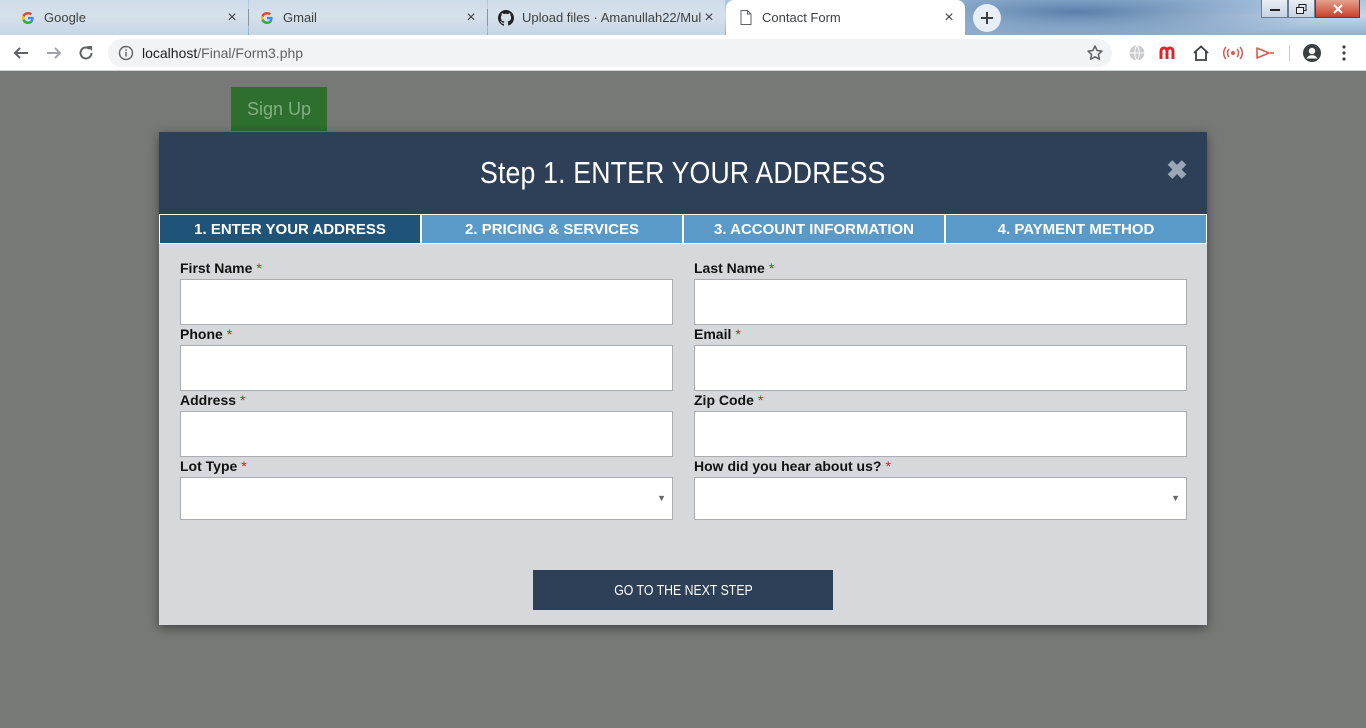 The width and height of the screenshot is (1366, 728). I want to click on address-bar: localhost/Final/Form3.php, so click(610, 53).